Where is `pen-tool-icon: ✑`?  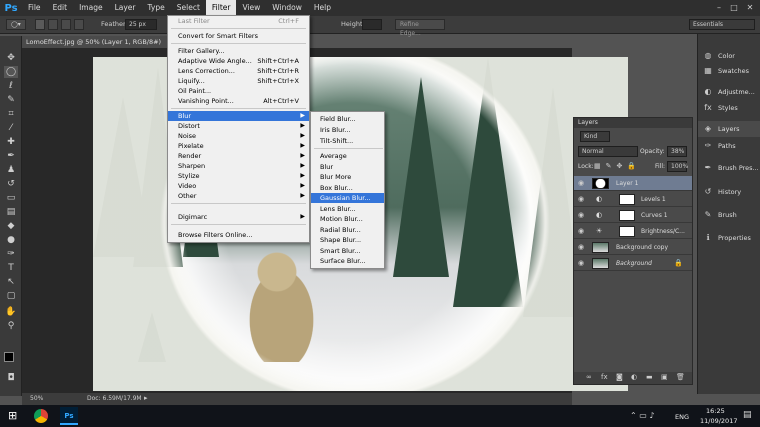
pen-tool-icon: ✑ is located at coordinates (11, 254).